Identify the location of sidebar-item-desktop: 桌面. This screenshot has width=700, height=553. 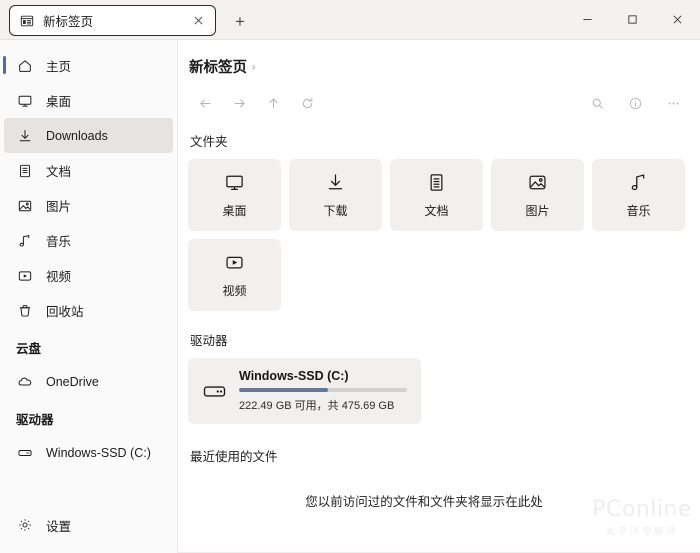
(88, 100).